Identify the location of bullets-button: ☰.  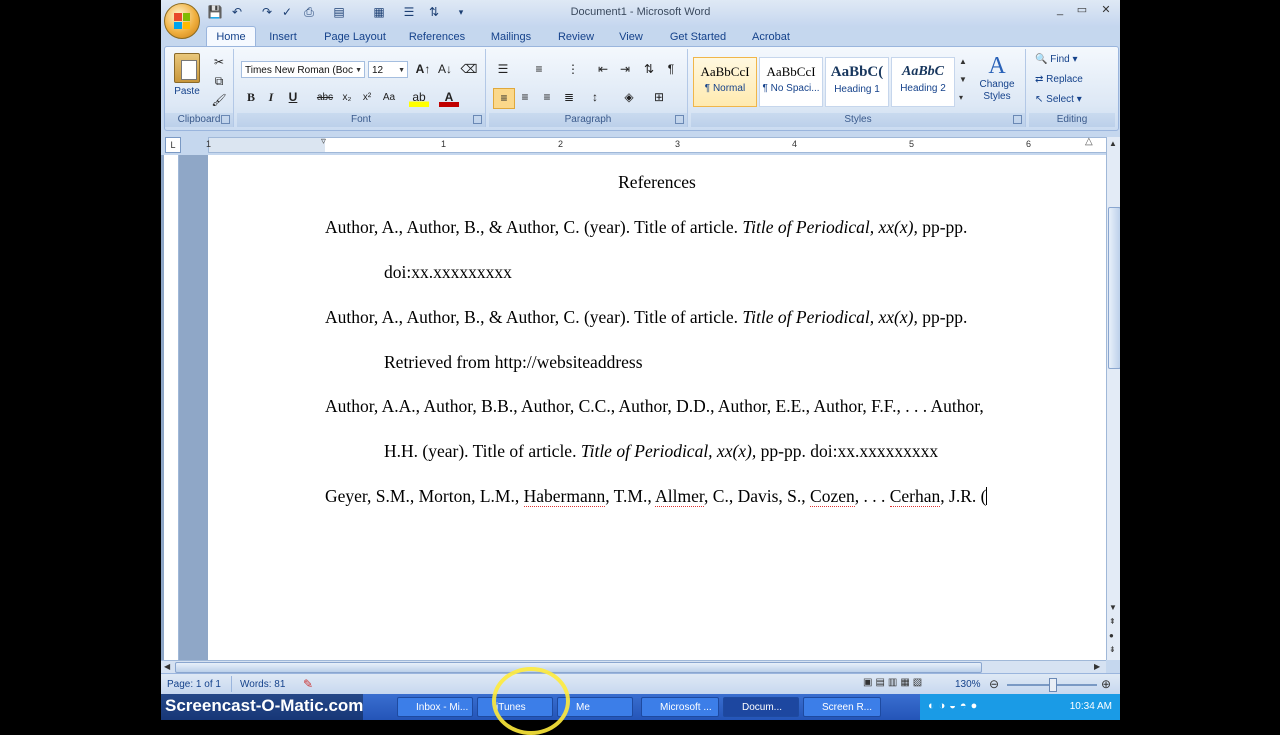
(503, 69).